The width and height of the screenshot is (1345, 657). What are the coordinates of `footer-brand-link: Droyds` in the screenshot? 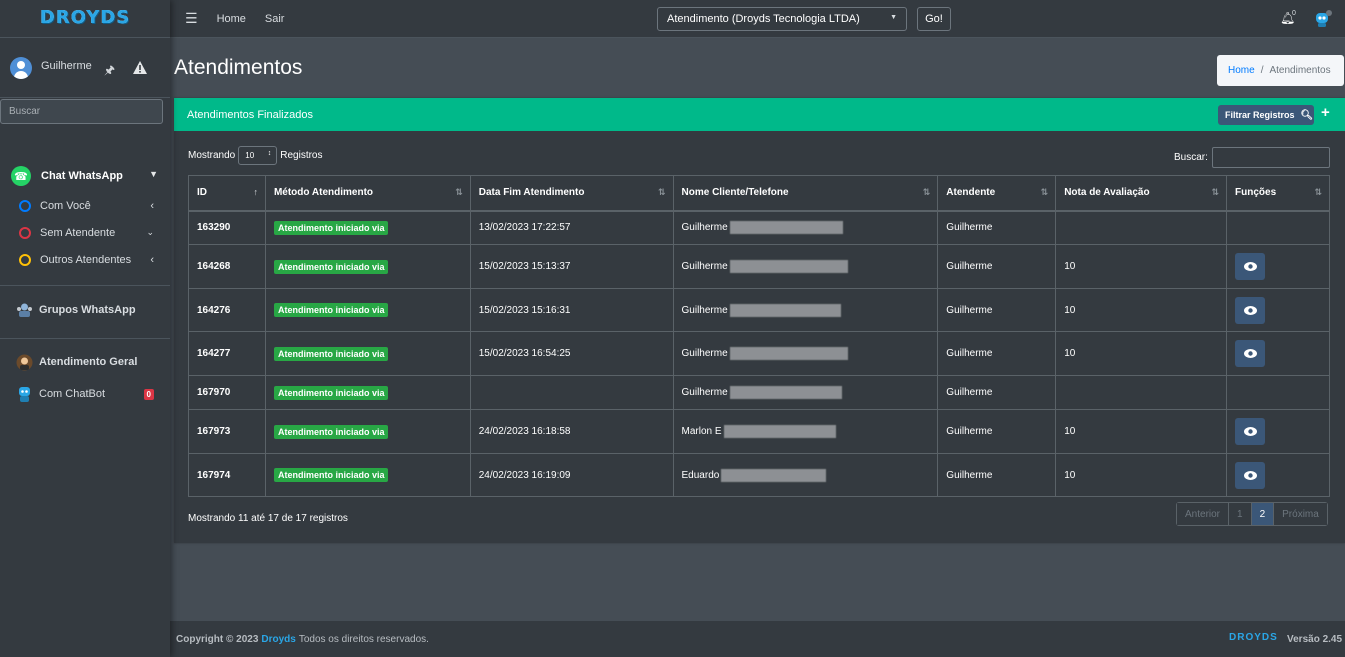 It's located at (278, 639).